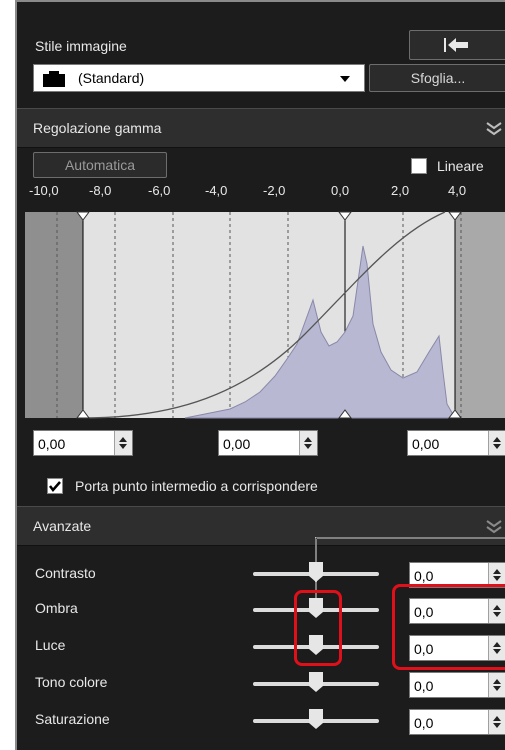 The image size is (505, 750). I want to click on collapse-chevron-icon, so click(494, 129).